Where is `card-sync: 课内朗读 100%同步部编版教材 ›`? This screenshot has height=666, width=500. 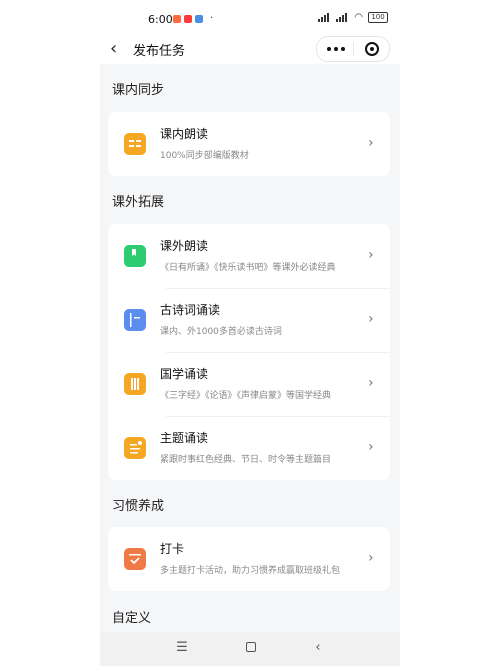
card-sync: 课内朗读 100%同步部编版教材 › is located at coordinates (249, 144).